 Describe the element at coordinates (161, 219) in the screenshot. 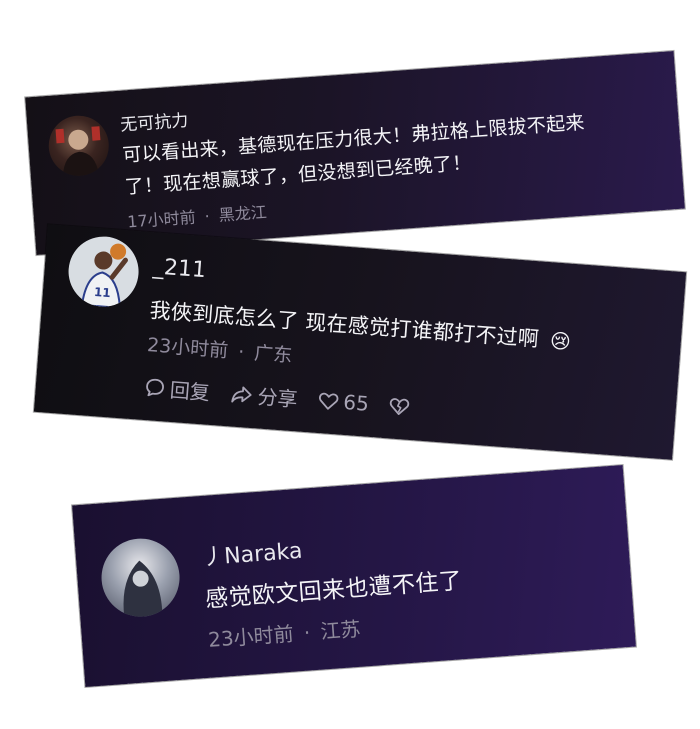

I see `timestamp: 17小时前` at that location.